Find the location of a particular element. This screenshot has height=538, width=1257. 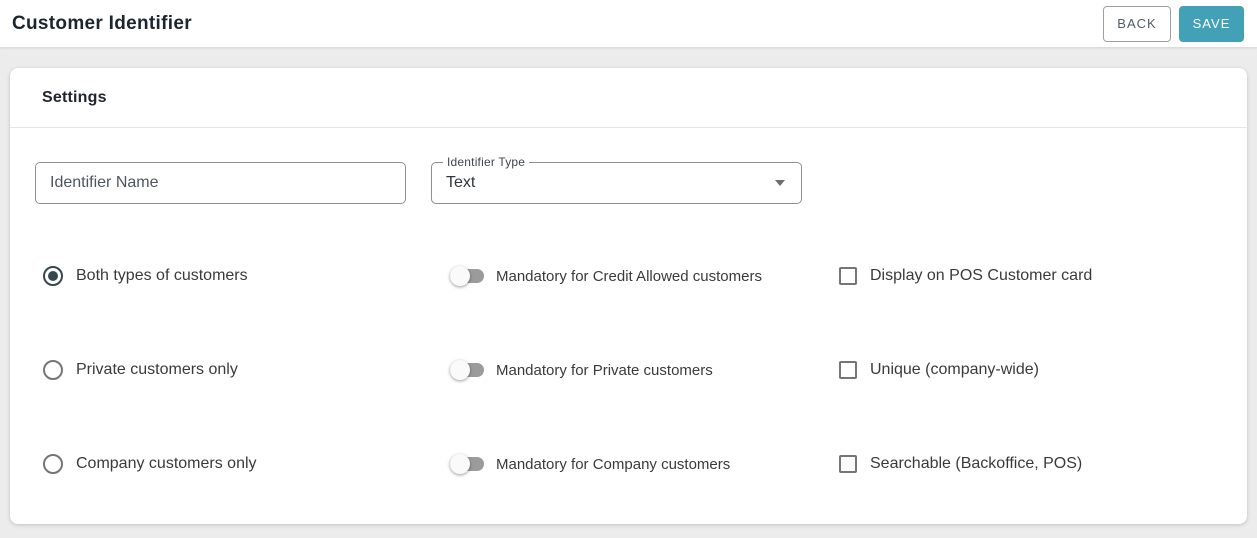

toggle-label: Mandatory for Private customers is located at coordinates (604, 370).